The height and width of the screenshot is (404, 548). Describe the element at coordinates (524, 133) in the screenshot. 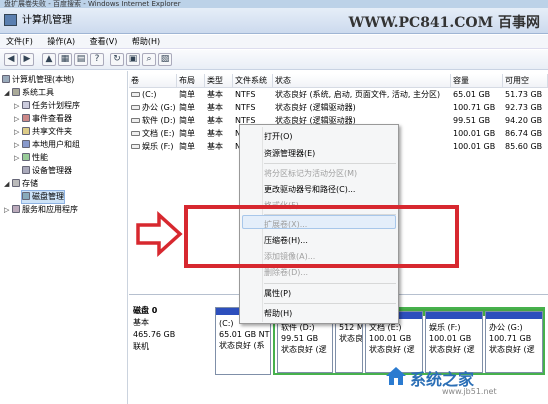

I see `volume-free: 86.74 GB` at that location.